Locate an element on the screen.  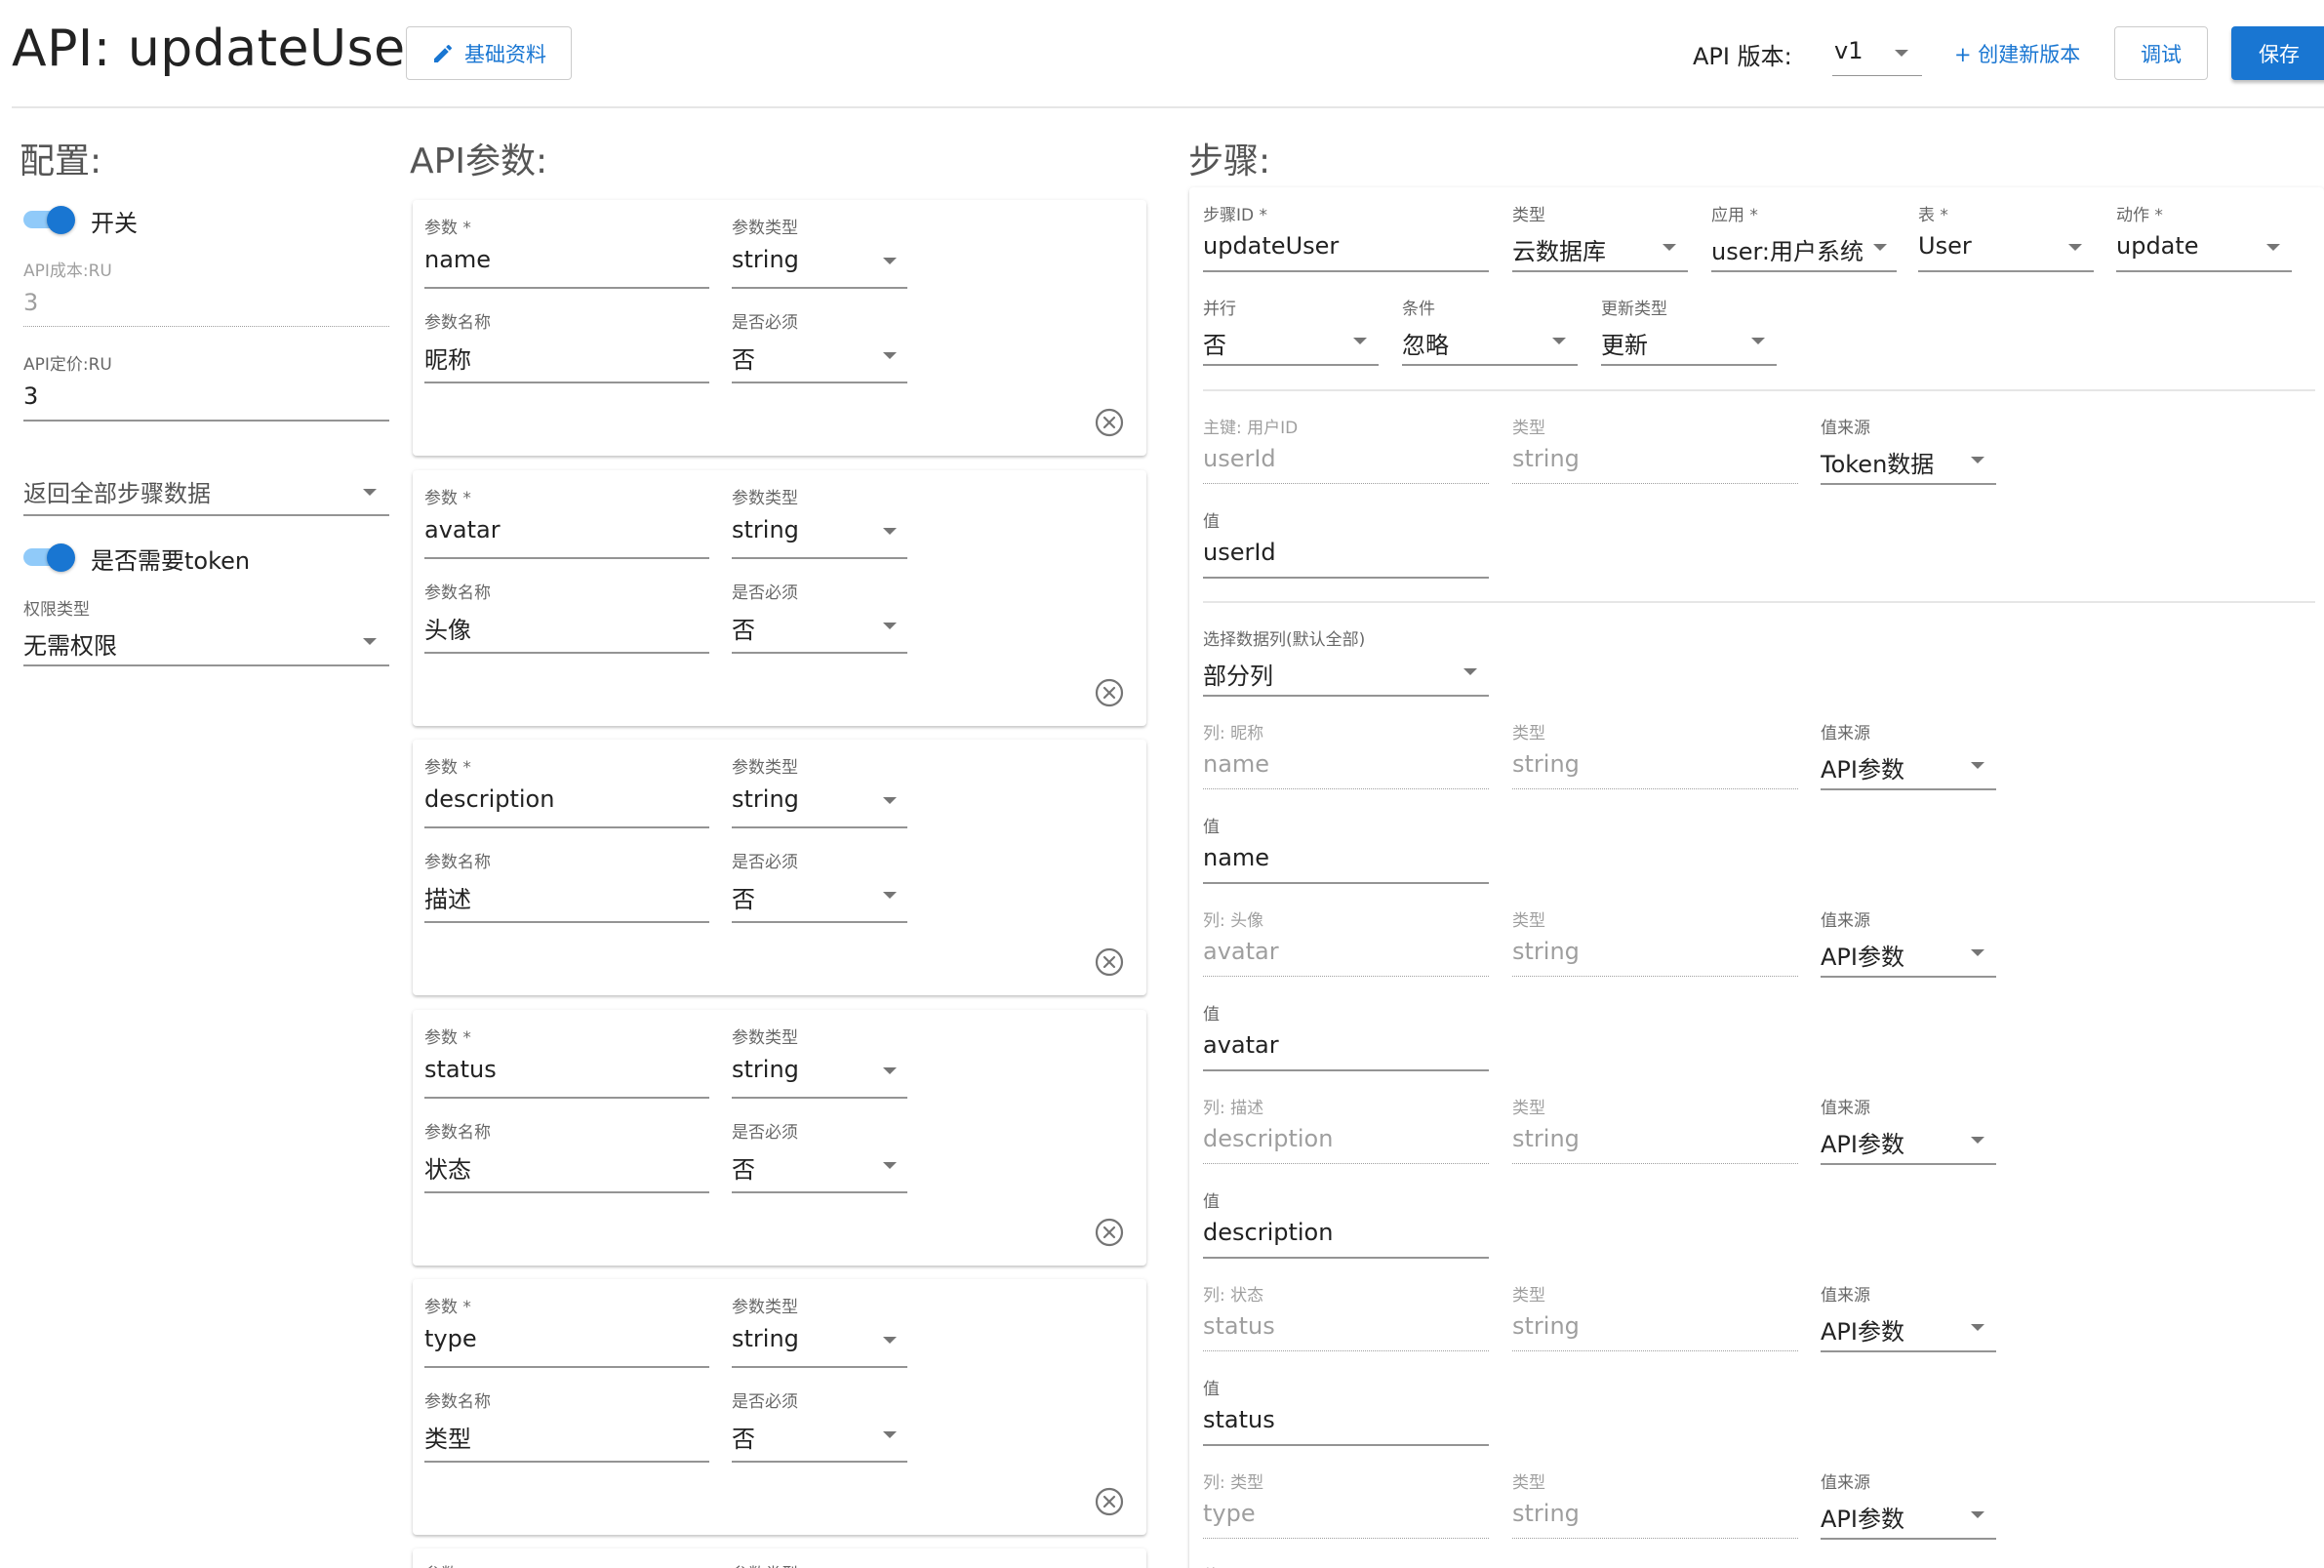
param-name-underline is located at coordinates (566, 1192).